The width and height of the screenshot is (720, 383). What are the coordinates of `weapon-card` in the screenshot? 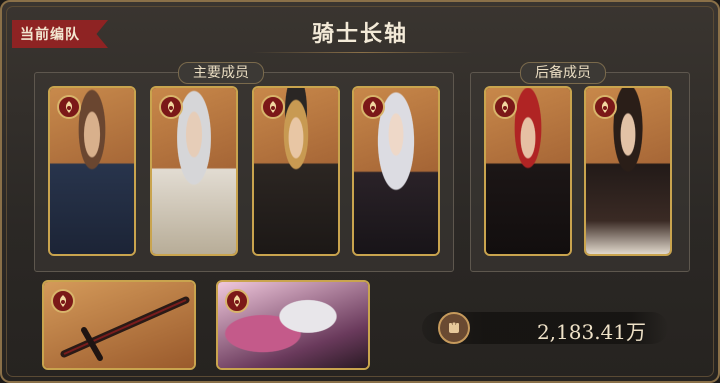 It's located at (119, 325).